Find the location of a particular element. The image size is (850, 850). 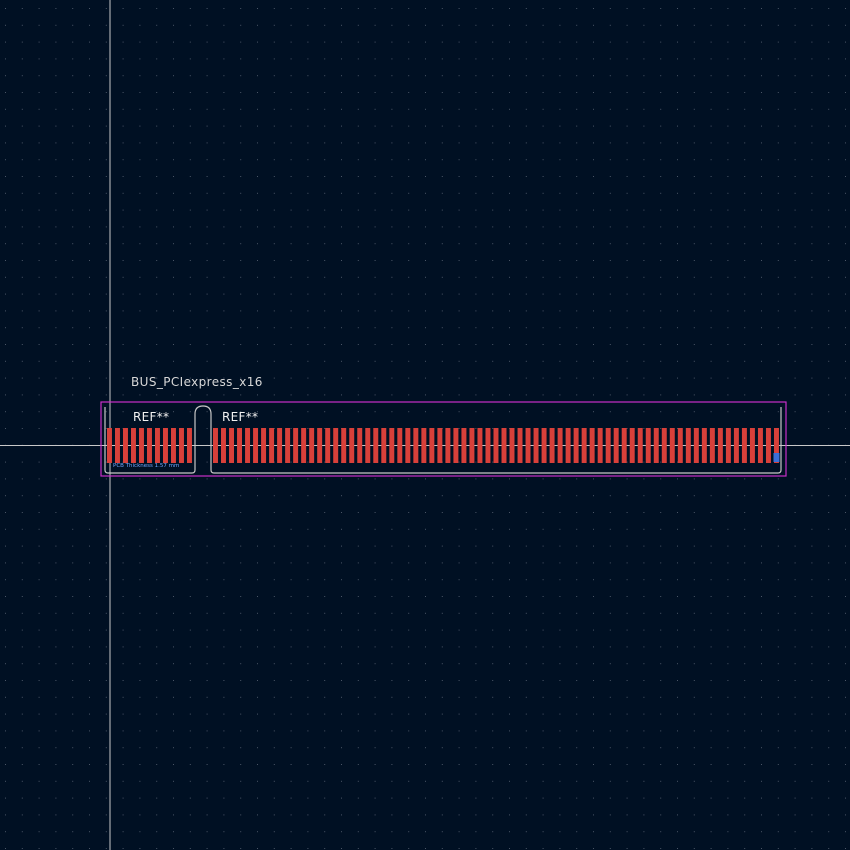

pin1-pad-marker is located at coordinates (776, 457).